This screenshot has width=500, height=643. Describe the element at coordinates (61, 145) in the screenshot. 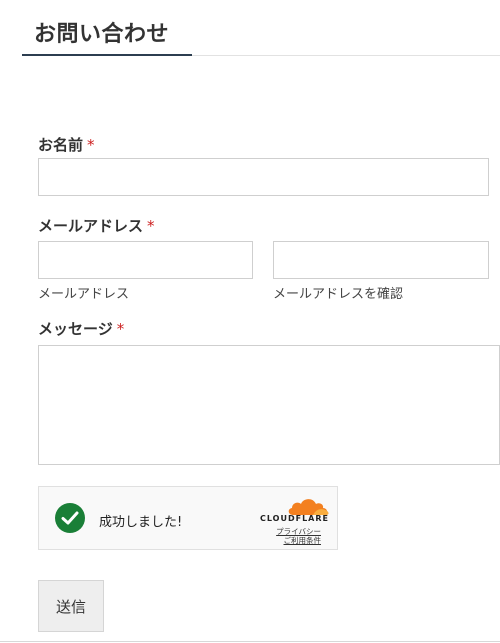

I see `name-label-text: お名前` at that location.